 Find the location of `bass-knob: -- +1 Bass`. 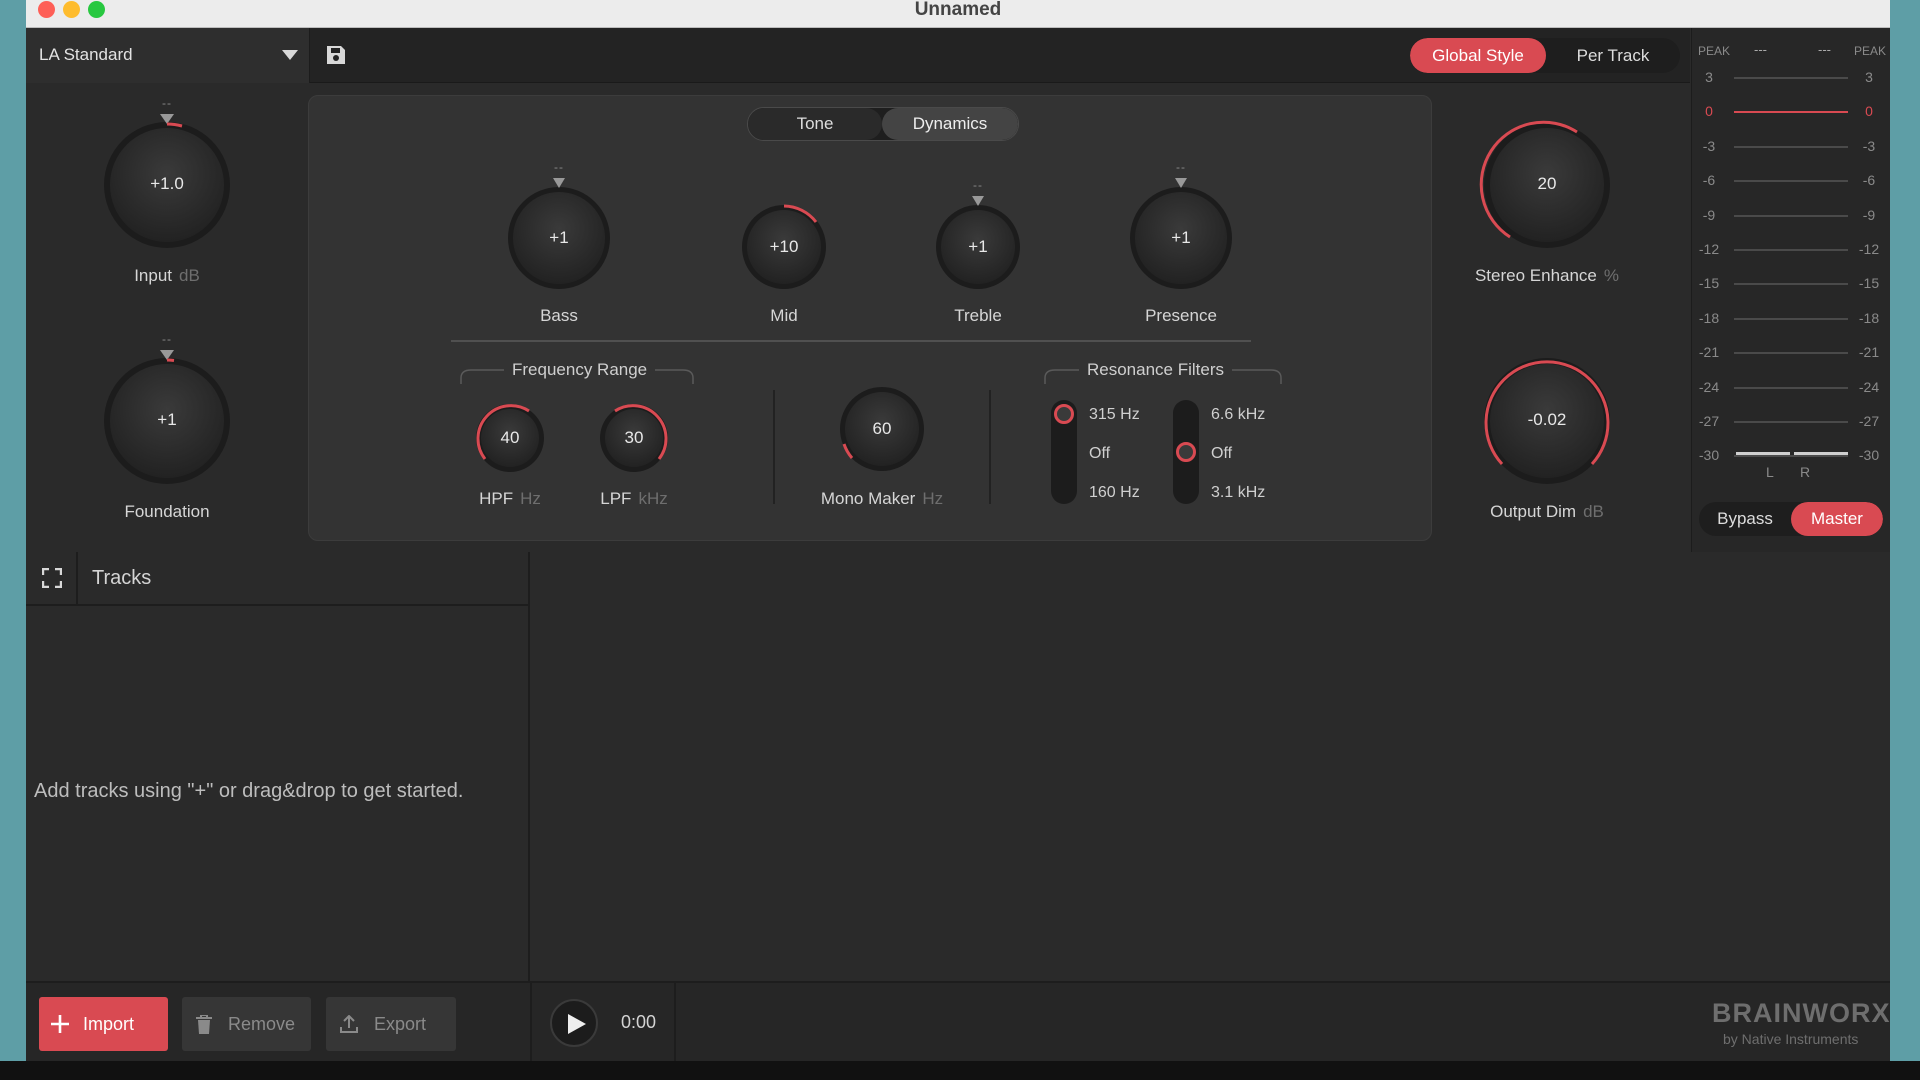

bass-knob: -- +1 Bass is located at coordinates (559, 242).